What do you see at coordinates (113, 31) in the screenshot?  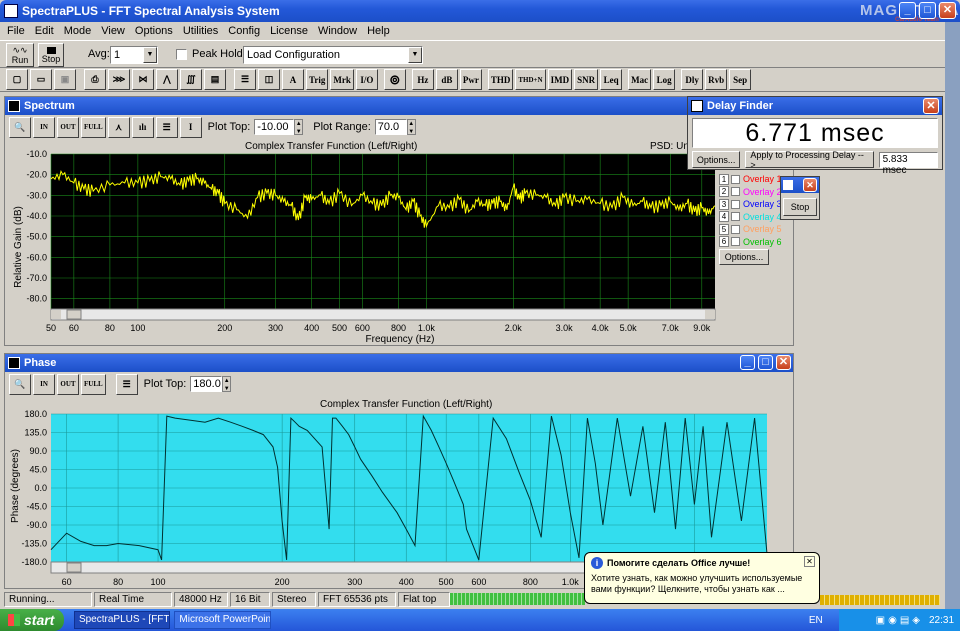 I see `menu-view: View` at bounding box center [113, 31].